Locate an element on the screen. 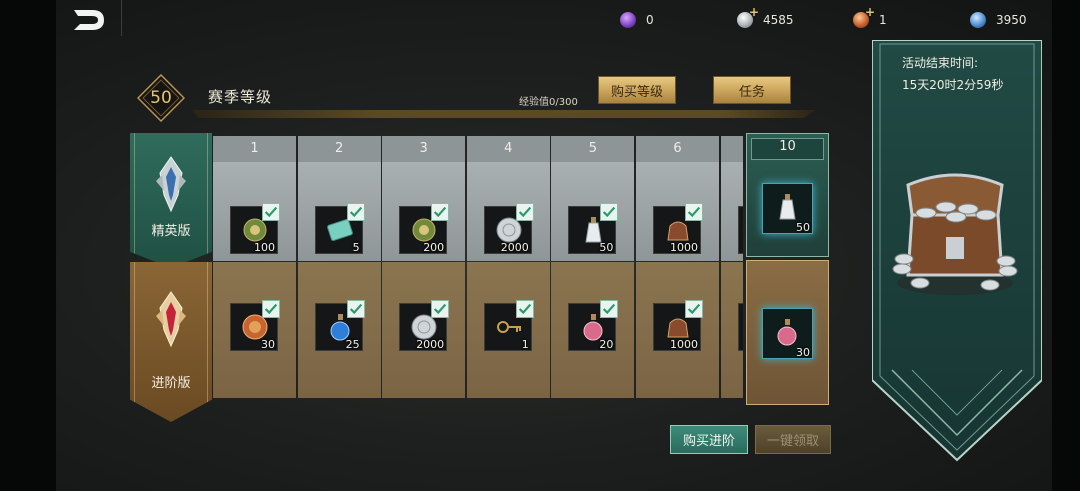 The image size is (1080, 491). advanced-reward-cell: 2000 is located at coordinates (424, 330).